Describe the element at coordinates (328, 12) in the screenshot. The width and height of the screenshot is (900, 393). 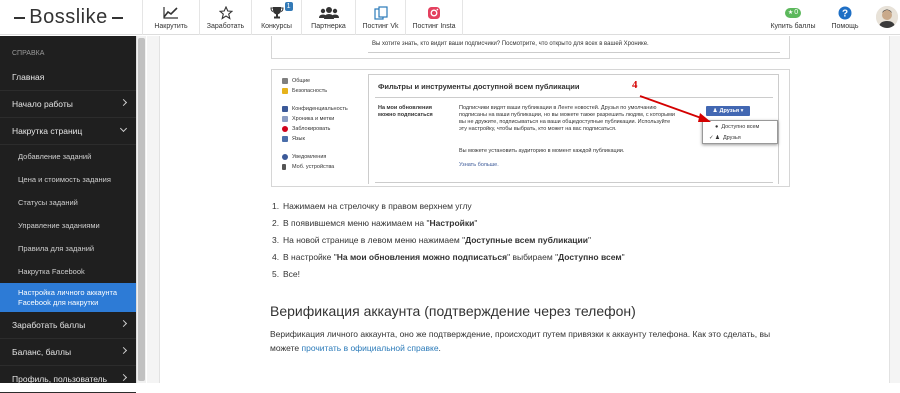
I see `users-icon` at that location.